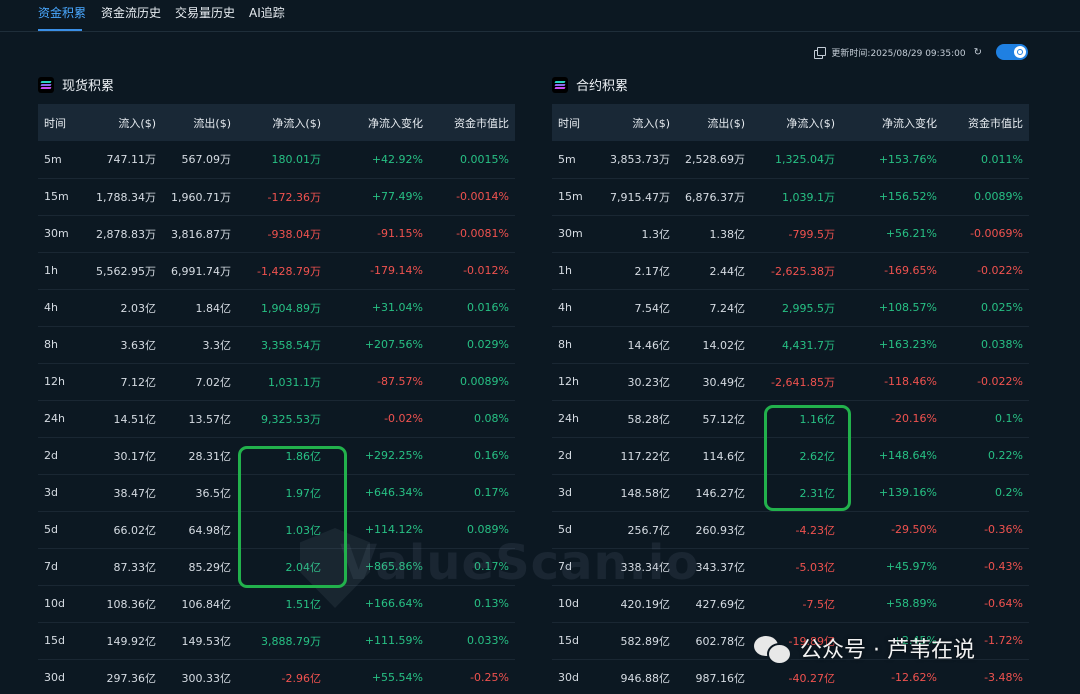 This screenshot has height=694, width=1080. I want to click on table-cell: 66.02亿, so click(126, 530).